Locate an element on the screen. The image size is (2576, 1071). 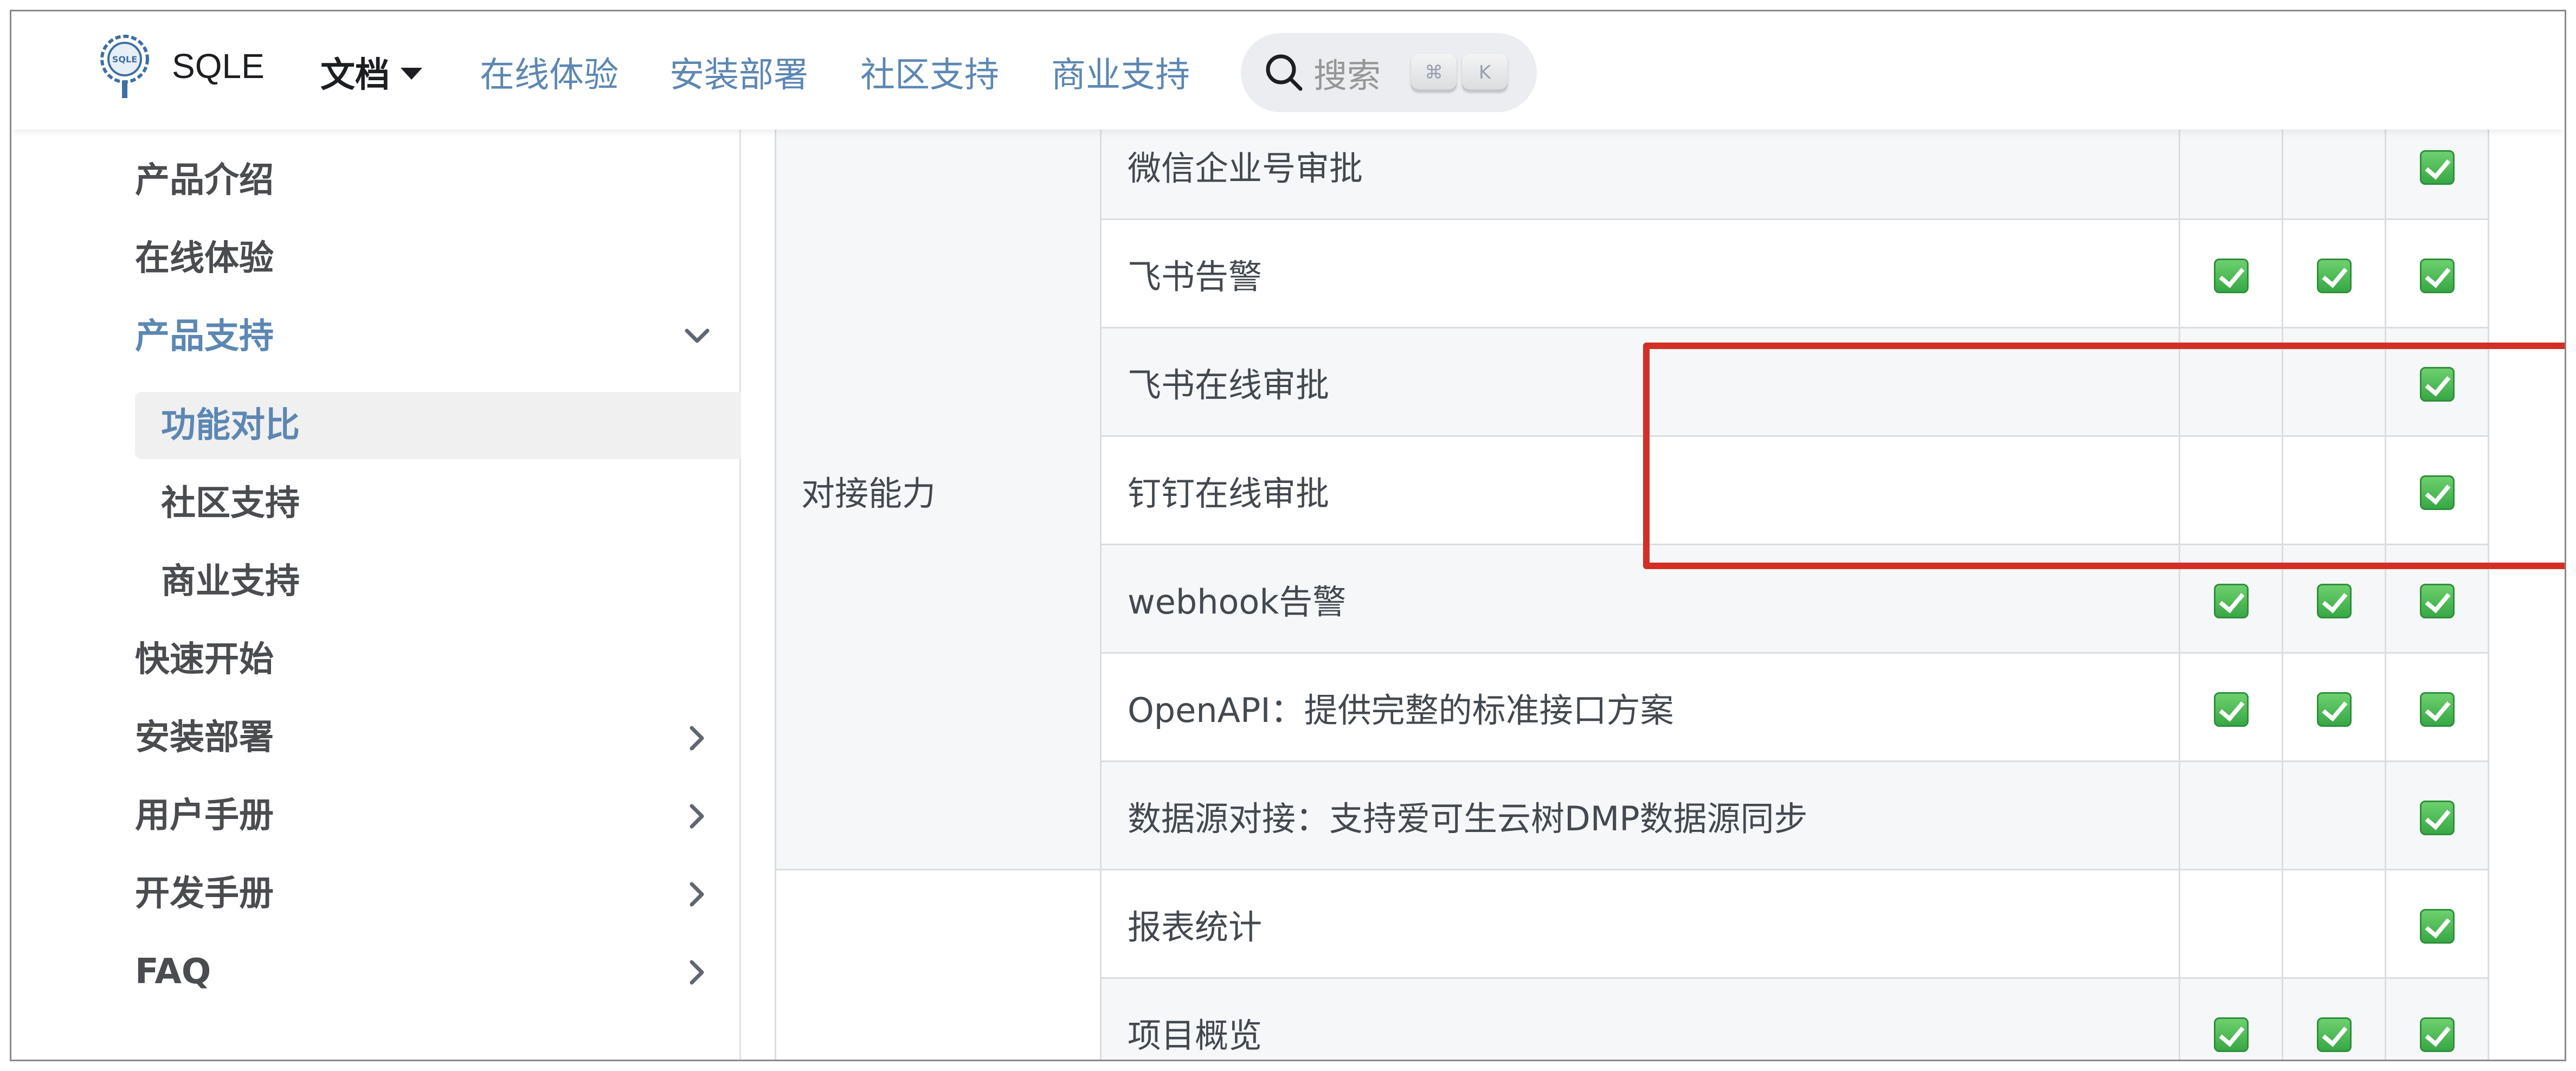
group-cell: 对接能力 is located at coordinates (938, 500).